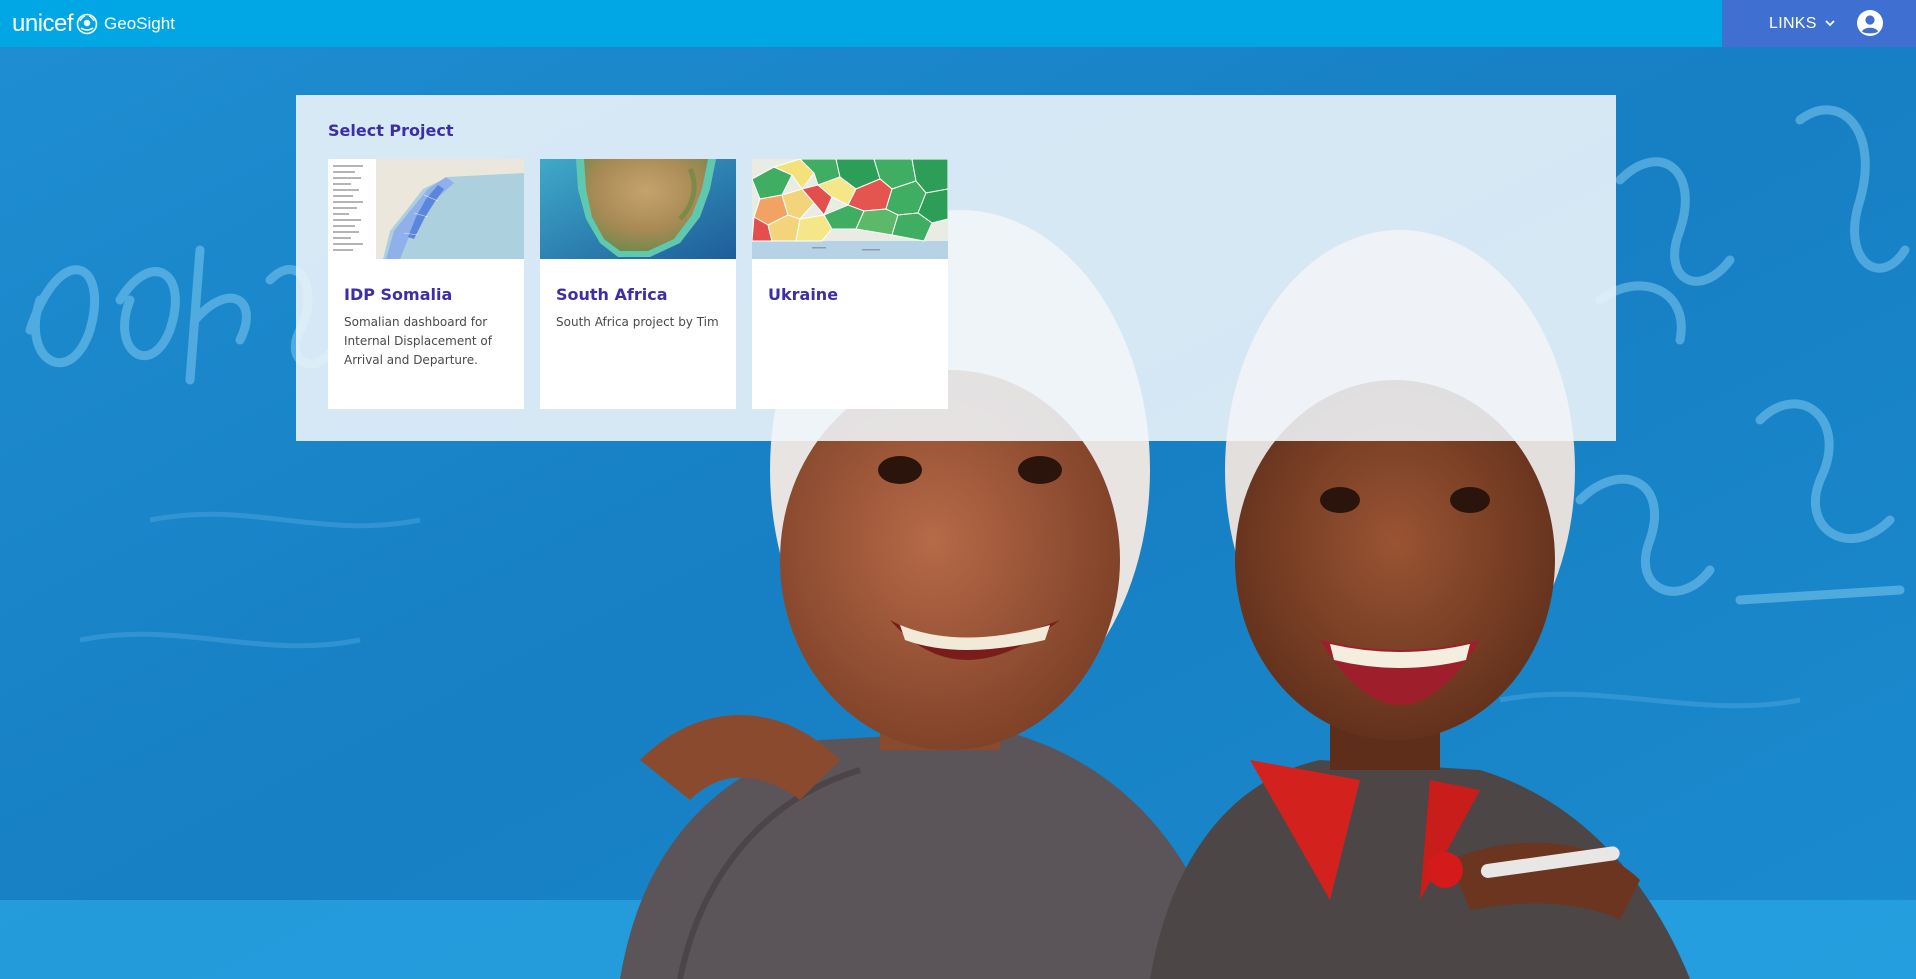  I want to click on brand-logo: unicef GeoSight, so click(93, 23).